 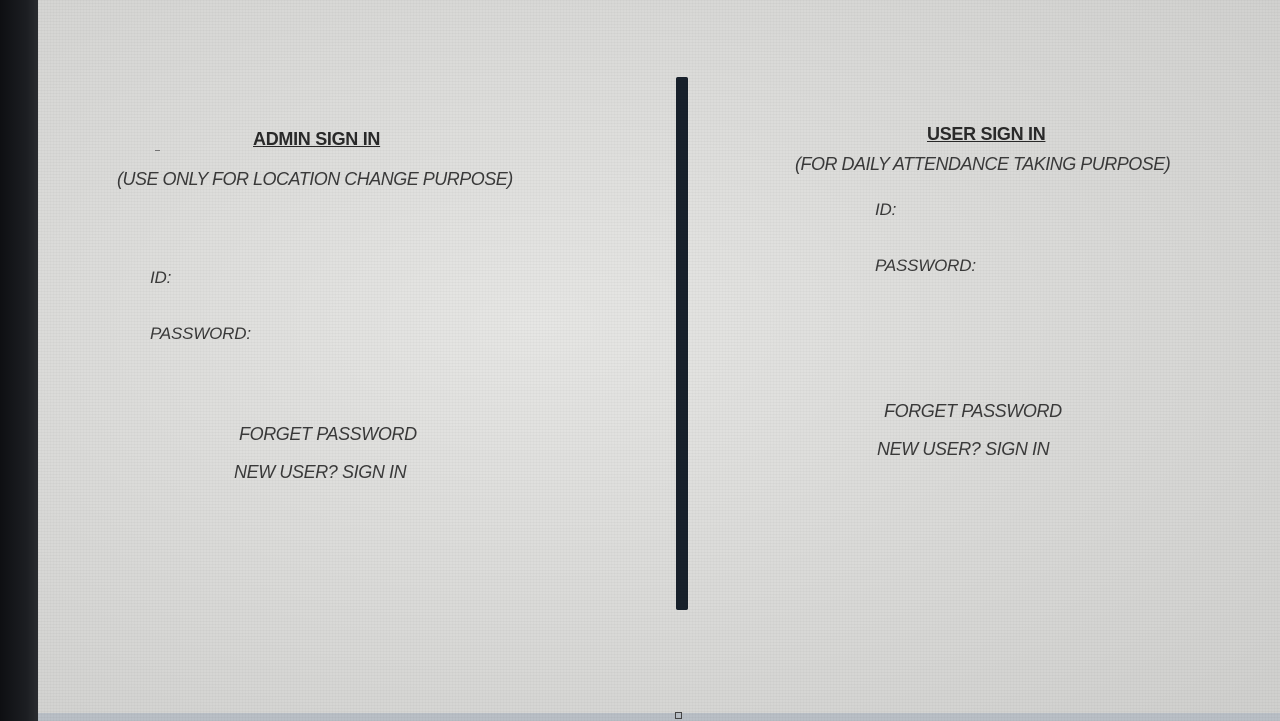 What do you see at coordinates (659, 717) in the screenshot?
I see `taskbar-strip` at bounding box center [659, 717].